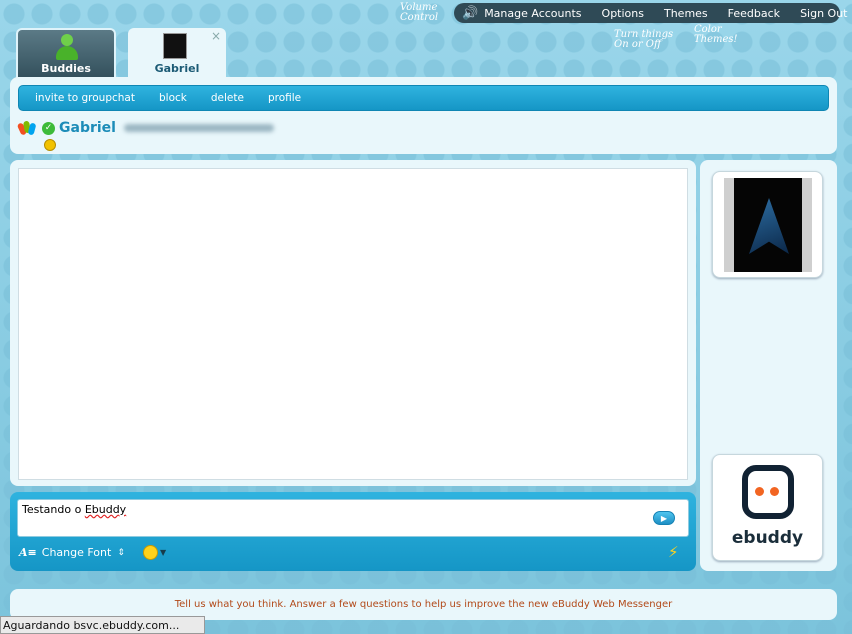 The width and height of the screenshot is (852, 634). What do you see at coordinates (623, 13) in the screenshot?
I see `options-link: Options` at bounding box center [623, 13].